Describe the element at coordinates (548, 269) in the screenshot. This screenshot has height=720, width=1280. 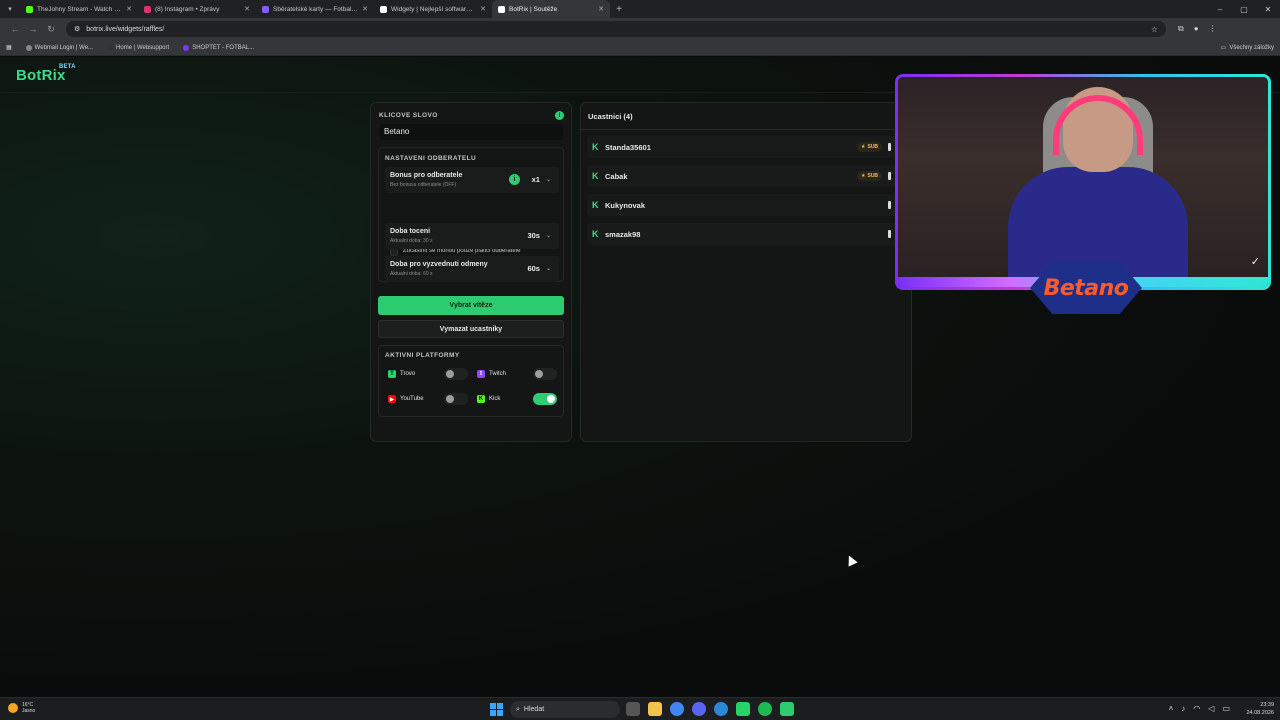
I see `chevron-down-icon: ⌄` at that location.